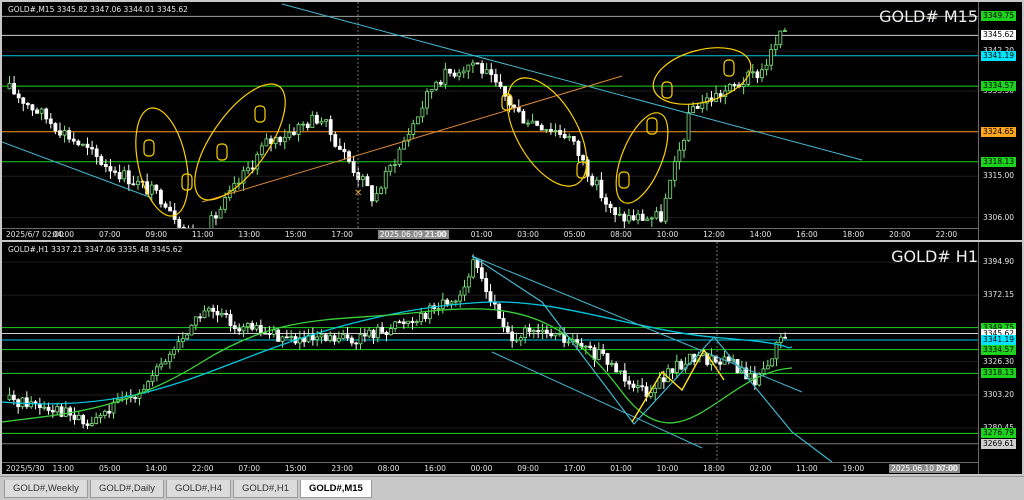  I want to click on tab-gold-h1: GOLD#,H1, so click(265, 489).